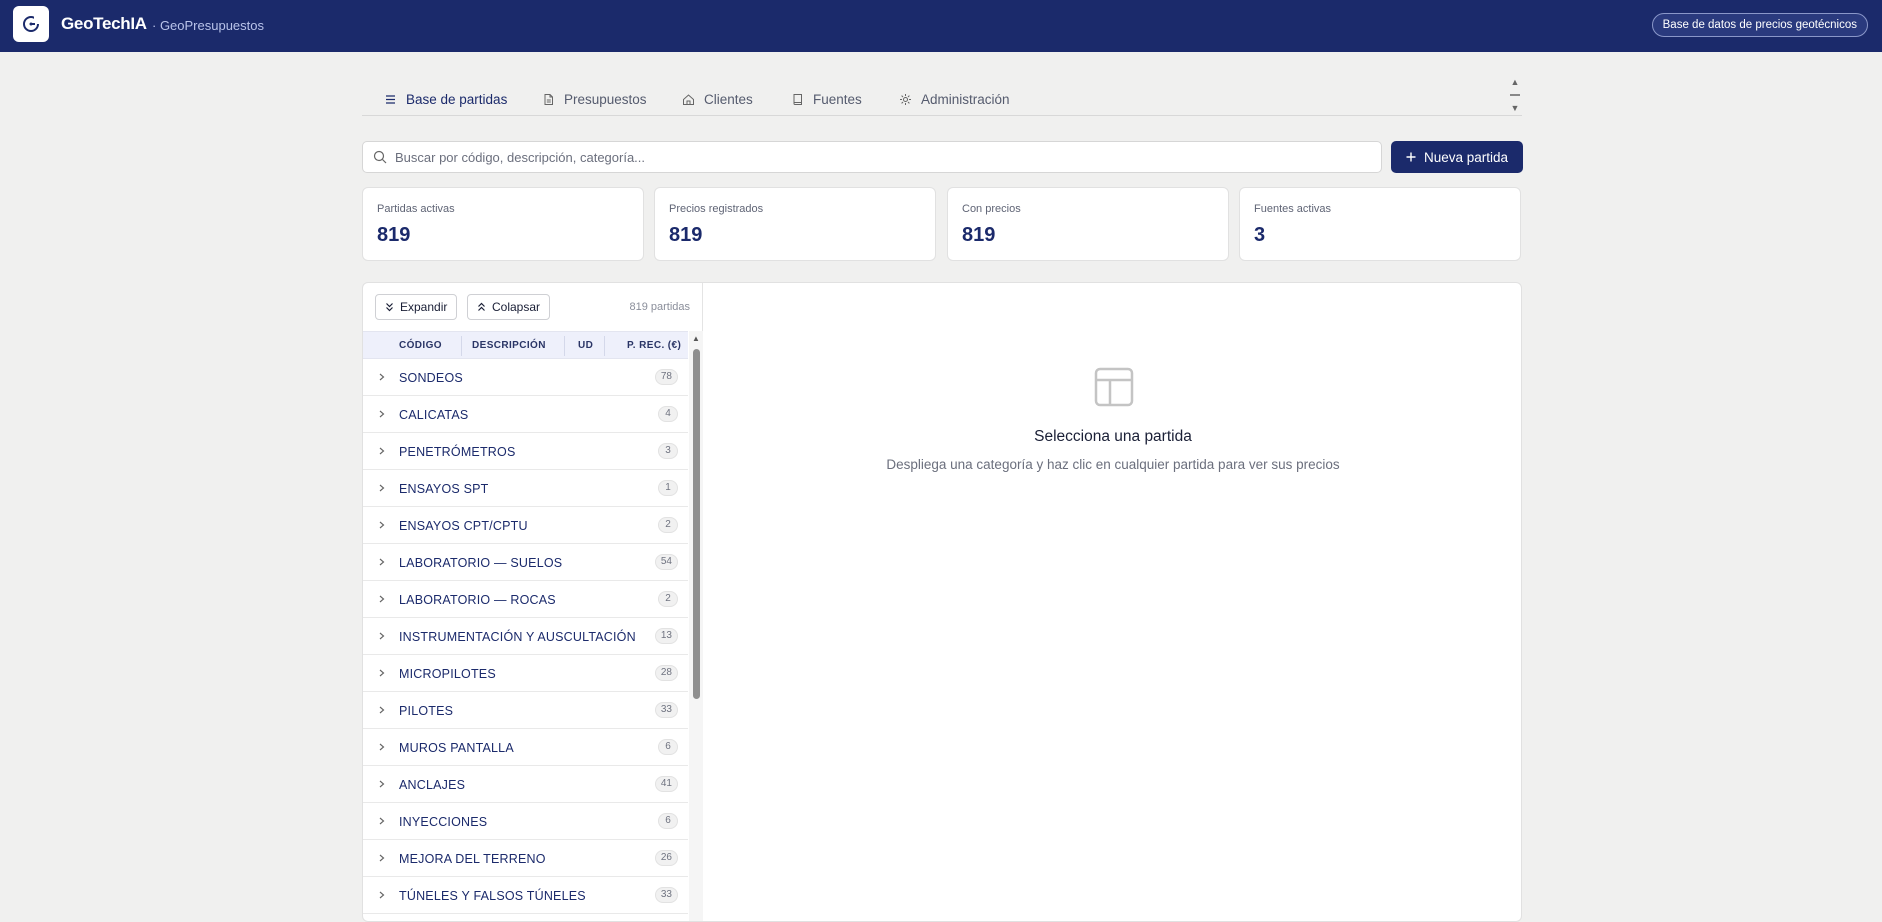 This screenshot has height=922, width=1882. I want to click on category-row: MEJORA DEL TERRENO 26, so click(525, 858).